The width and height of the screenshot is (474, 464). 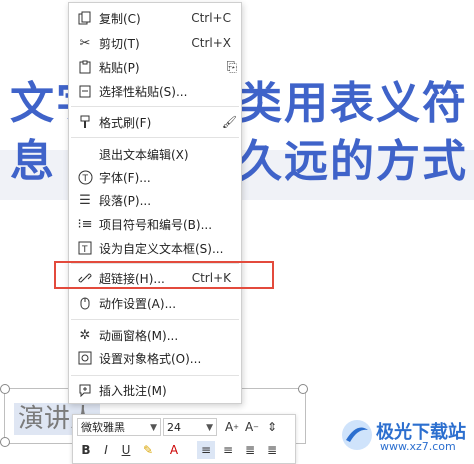 What do you see at coordinates (85, 18) in the screenshot?
I see `copy-icon` at bounding box center [85, 18].